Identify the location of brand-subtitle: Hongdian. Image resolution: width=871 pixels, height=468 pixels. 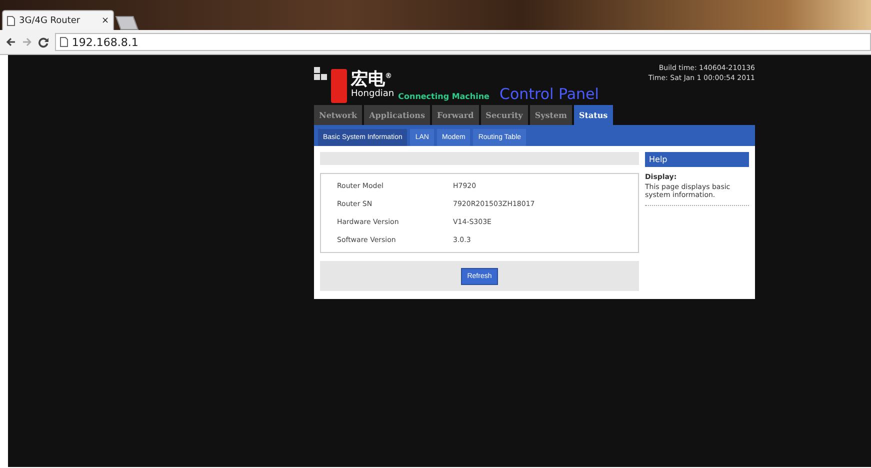
(372, 93).